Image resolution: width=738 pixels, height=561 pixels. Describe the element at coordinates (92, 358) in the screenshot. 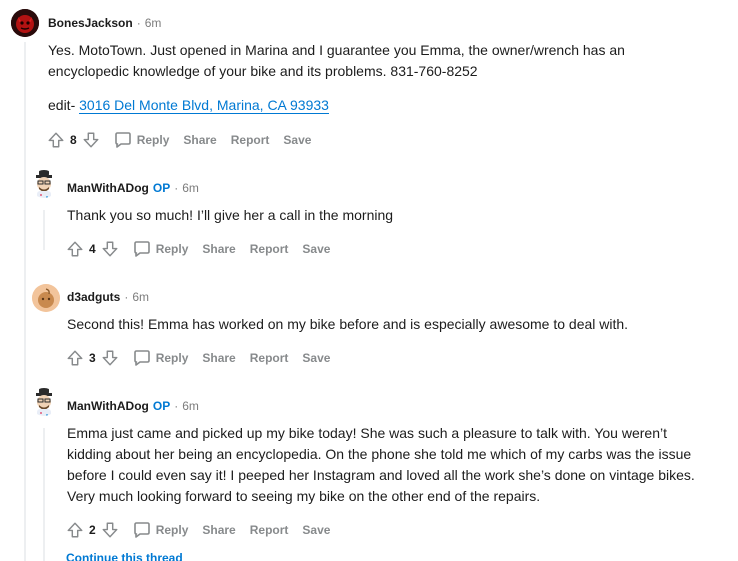

I see `vote-score: 3` at that location.